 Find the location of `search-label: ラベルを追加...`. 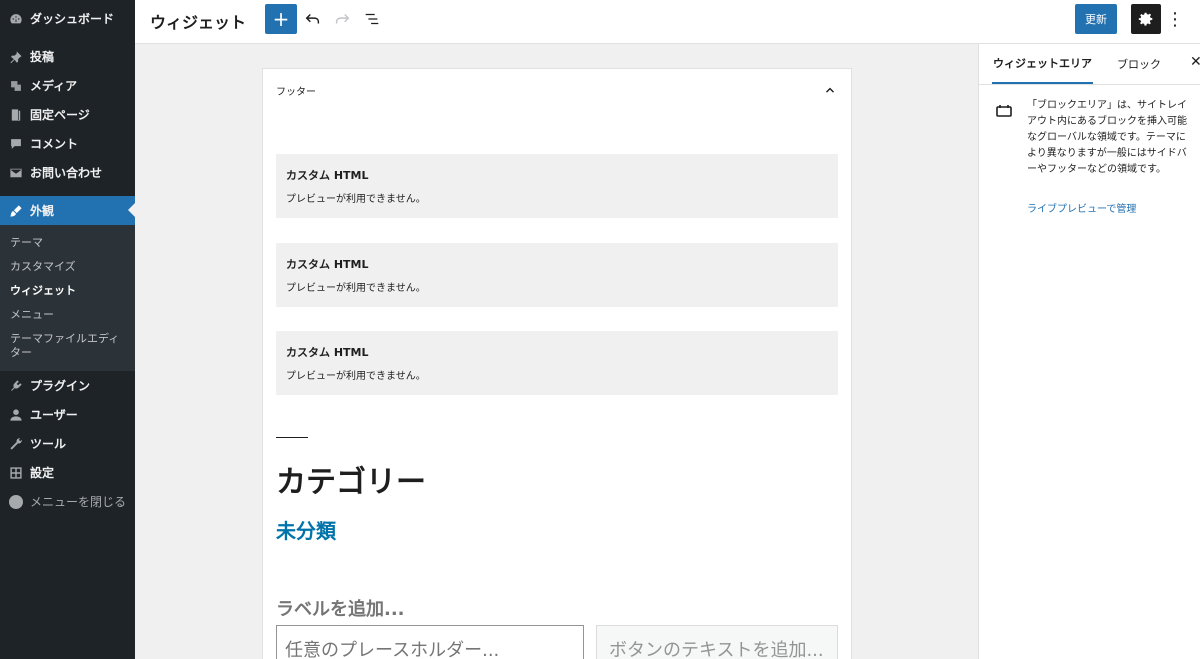

search-label: ラベルを追加... is located at coordinates (340, 608).